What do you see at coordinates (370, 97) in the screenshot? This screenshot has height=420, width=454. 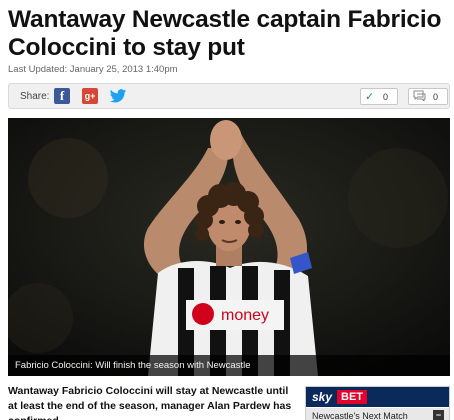 I see `check-icon: ✓` at bounding box center [370, 97].